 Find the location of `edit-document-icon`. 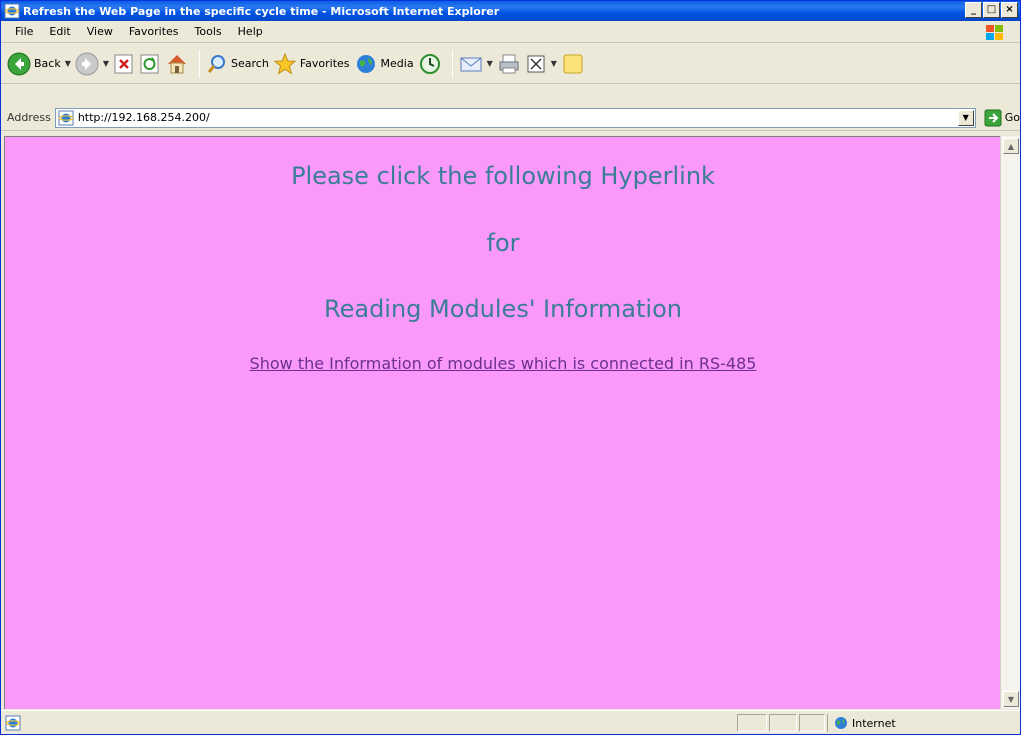

edit-document-icon is located at coordinates (536, 63).